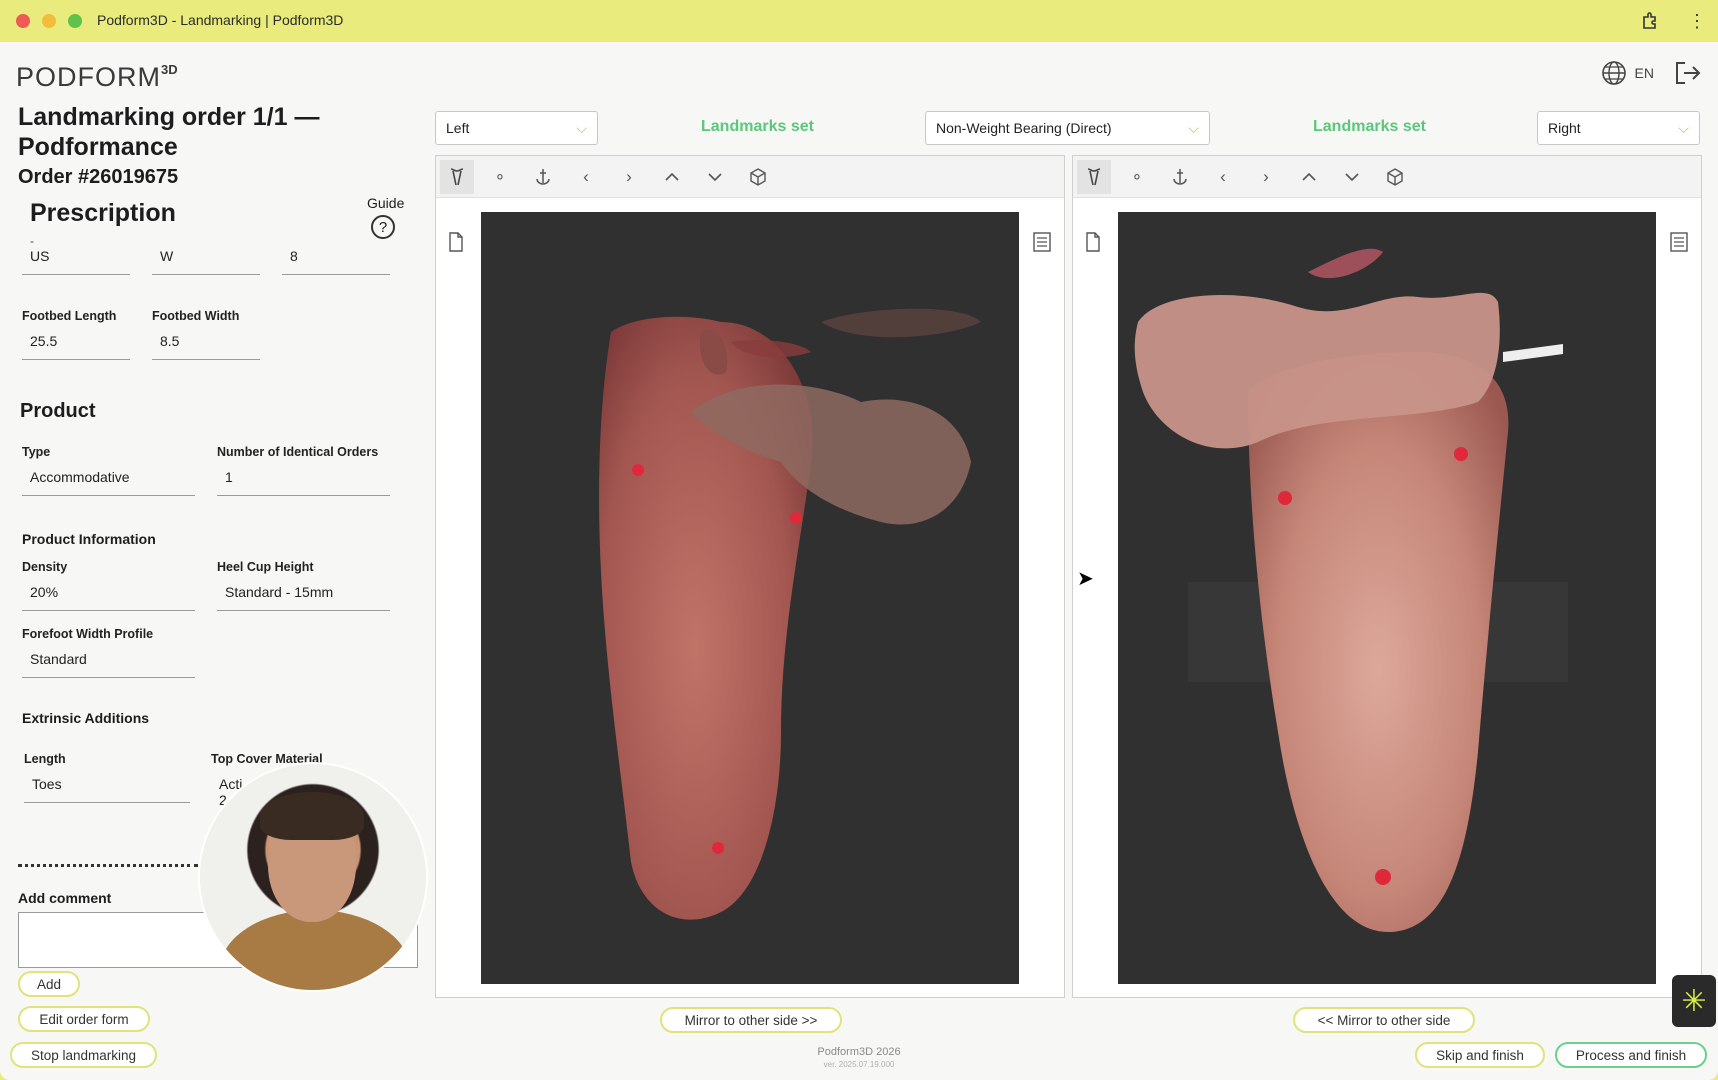 Image resolution: width=1718 pixels, height=1080 pixels. I want to click on mouse-cursor: ➤, so click(1085, 579).